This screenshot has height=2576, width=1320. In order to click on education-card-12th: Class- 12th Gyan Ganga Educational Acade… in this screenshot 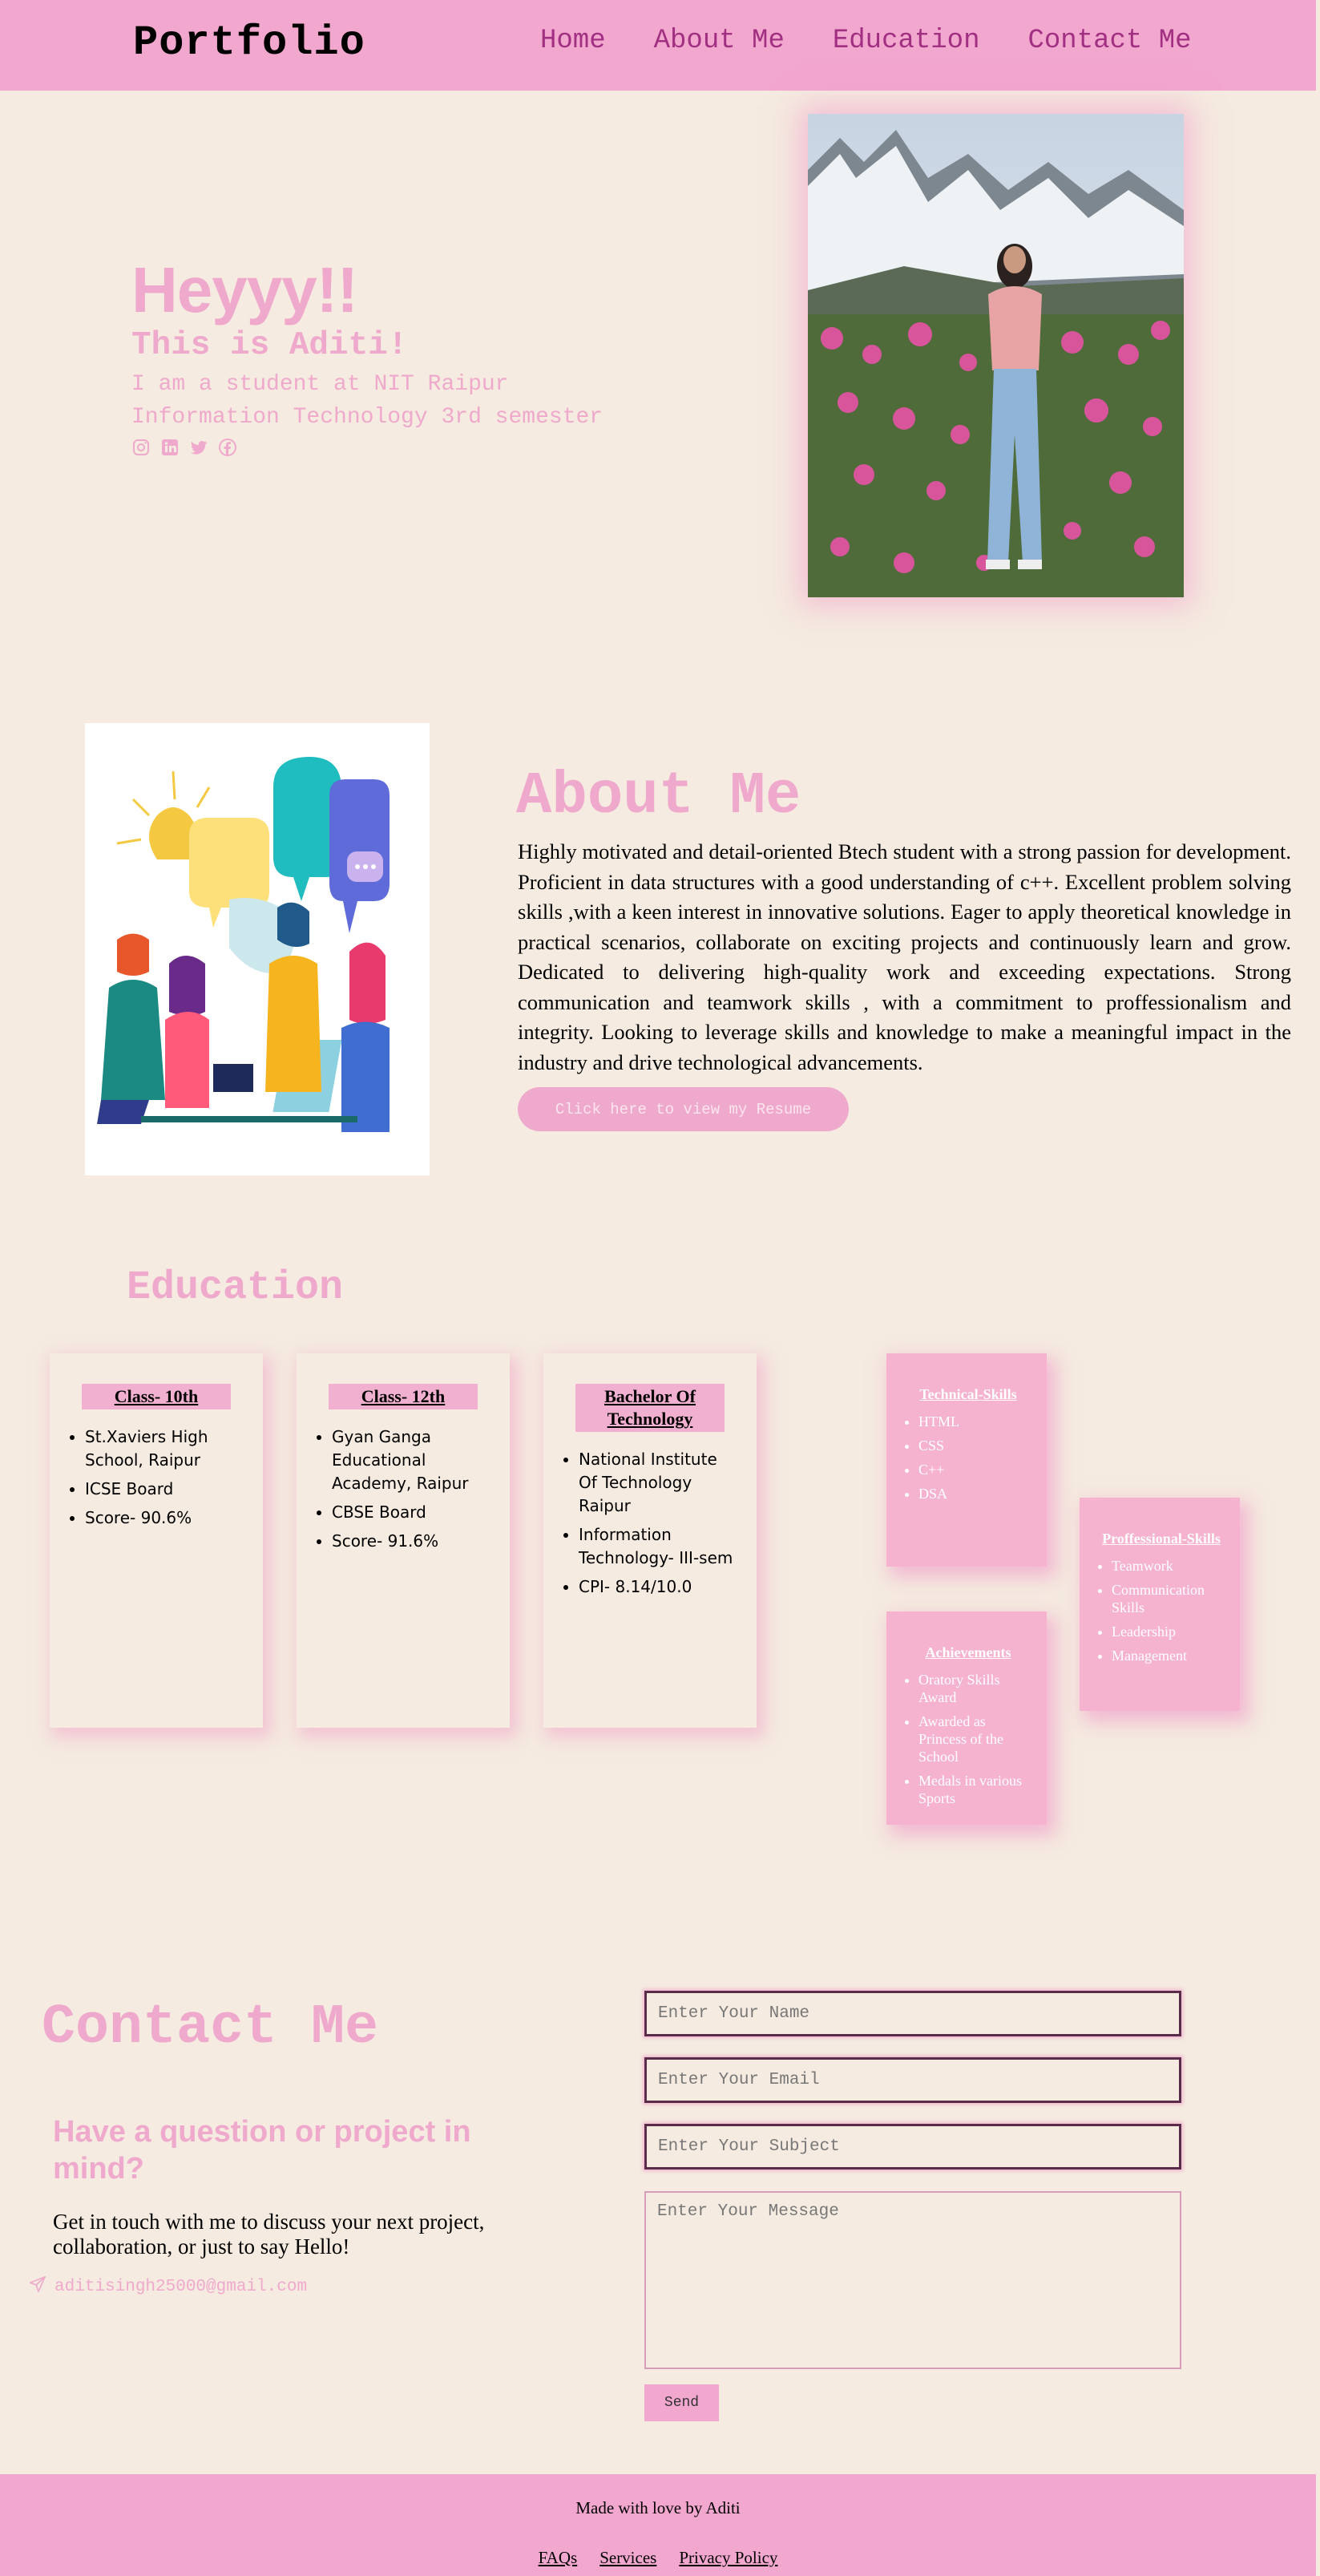, I will do `click(403, 1540)`.